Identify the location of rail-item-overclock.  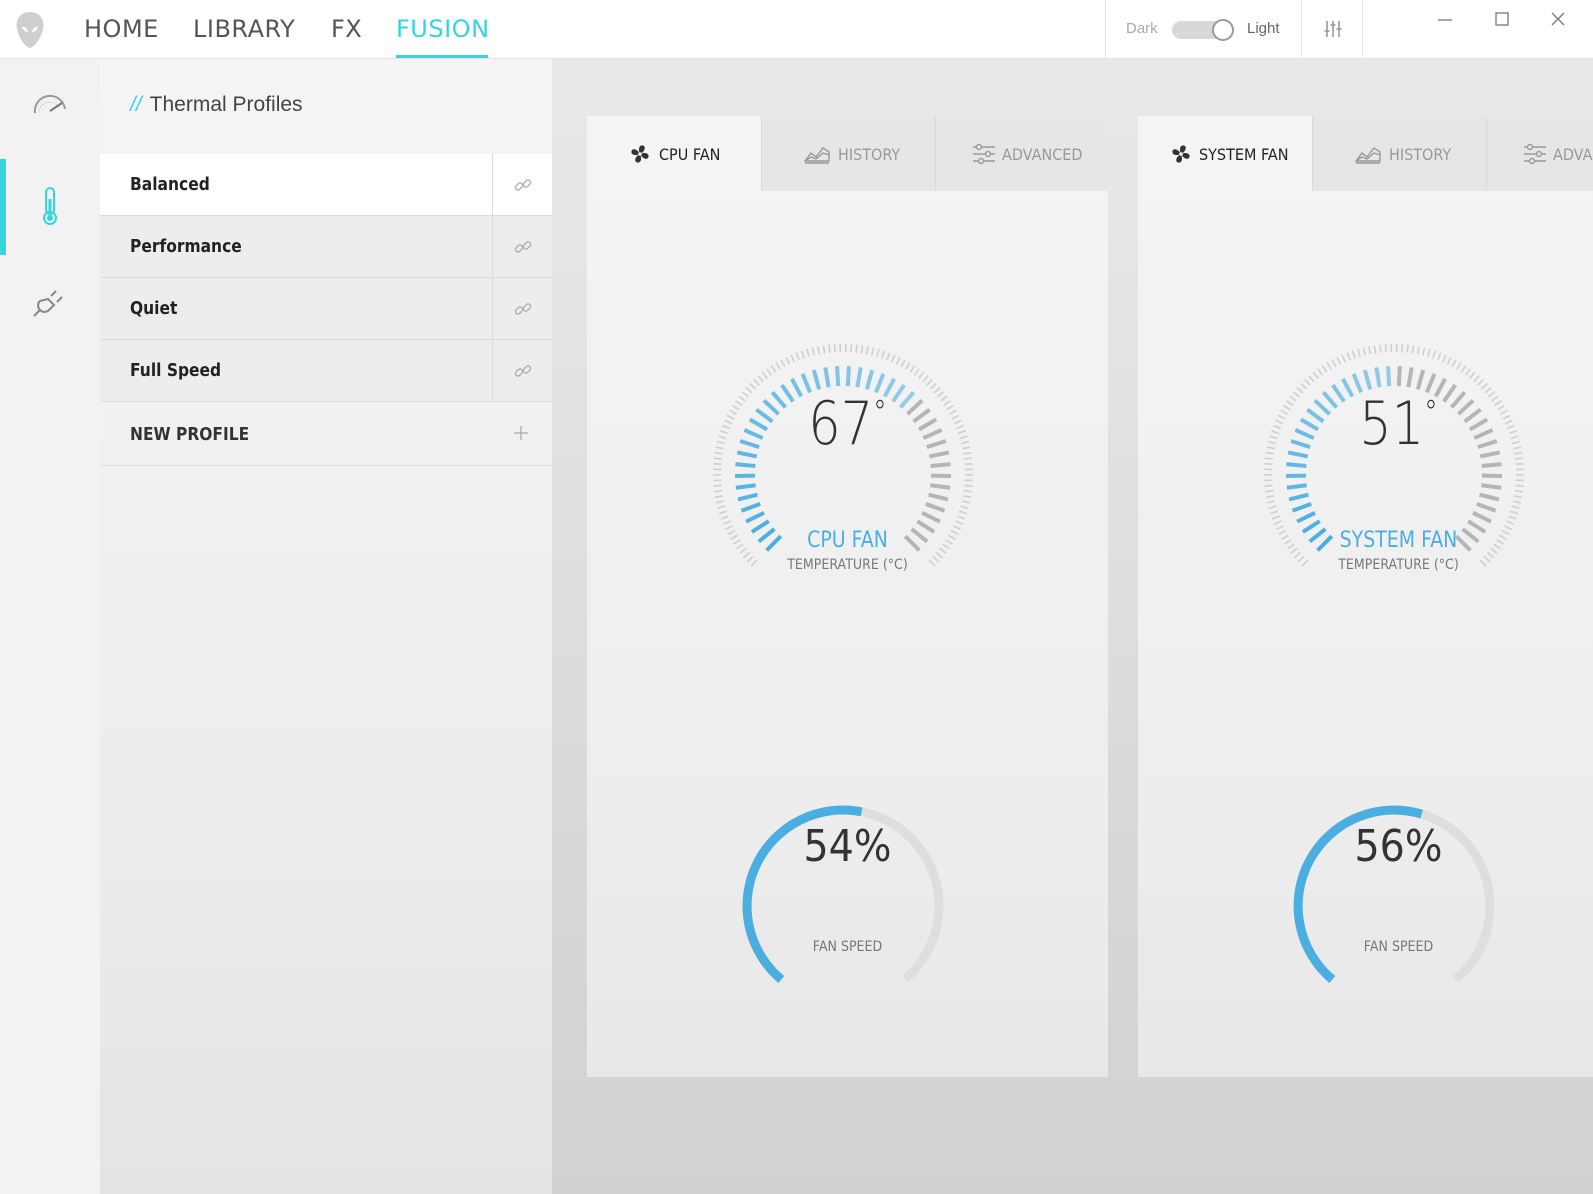
(50, 107).